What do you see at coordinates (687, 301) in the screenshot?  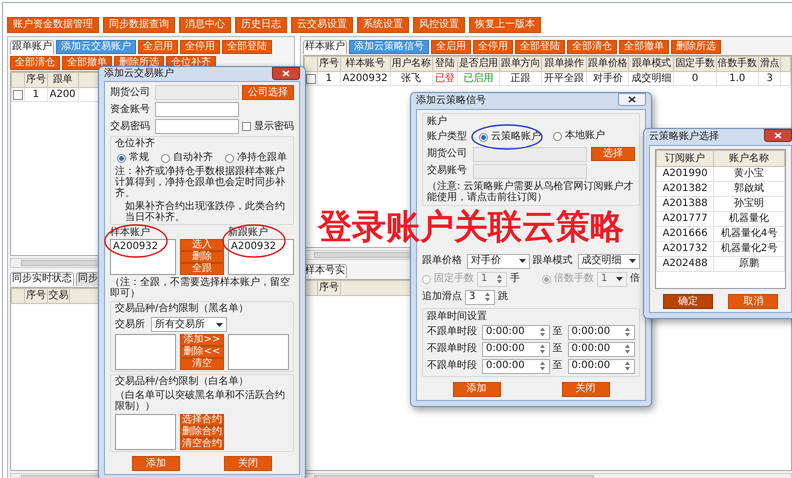 I see `dialog-button: 确定` at bounding box center [687, 301].